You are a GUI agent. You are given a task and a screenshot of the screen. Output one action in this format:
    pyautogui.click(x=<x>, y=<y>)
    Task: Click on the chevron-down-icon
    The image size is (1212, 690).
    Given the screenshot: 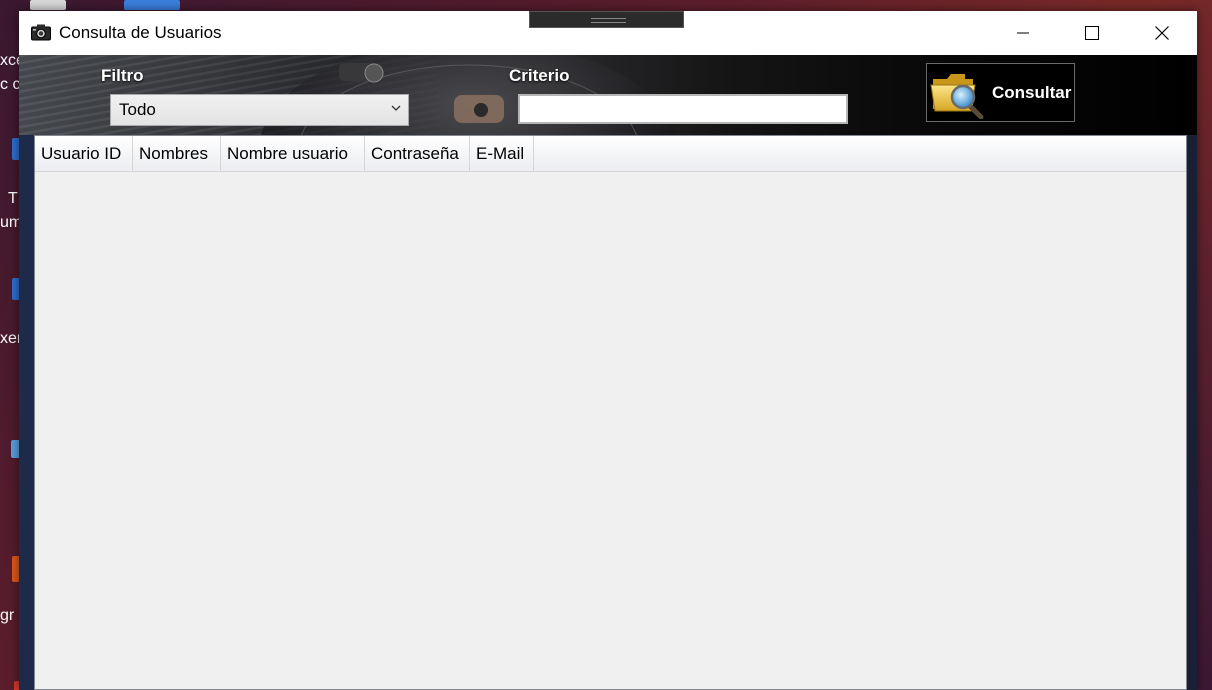 What is the action you would take?
    pyautogui.click(x=396, y=108)
    